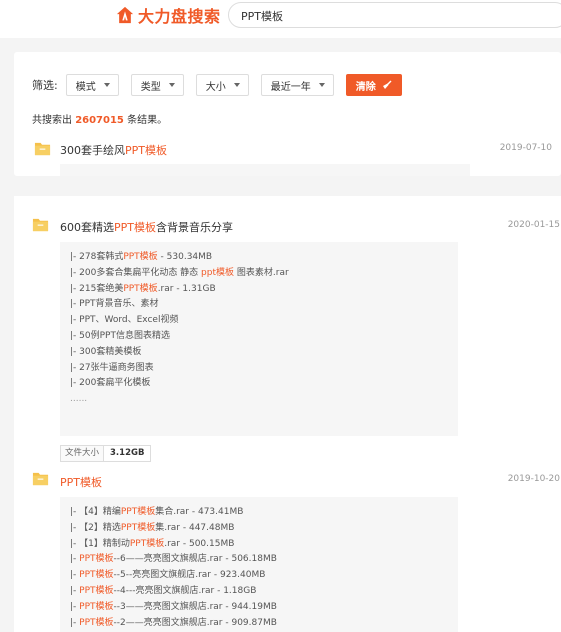  What do you see at coordinates (179, 16) in the screenshot?
I see `logo-text: 大力盘搜索` at bounding box center [179, 16].